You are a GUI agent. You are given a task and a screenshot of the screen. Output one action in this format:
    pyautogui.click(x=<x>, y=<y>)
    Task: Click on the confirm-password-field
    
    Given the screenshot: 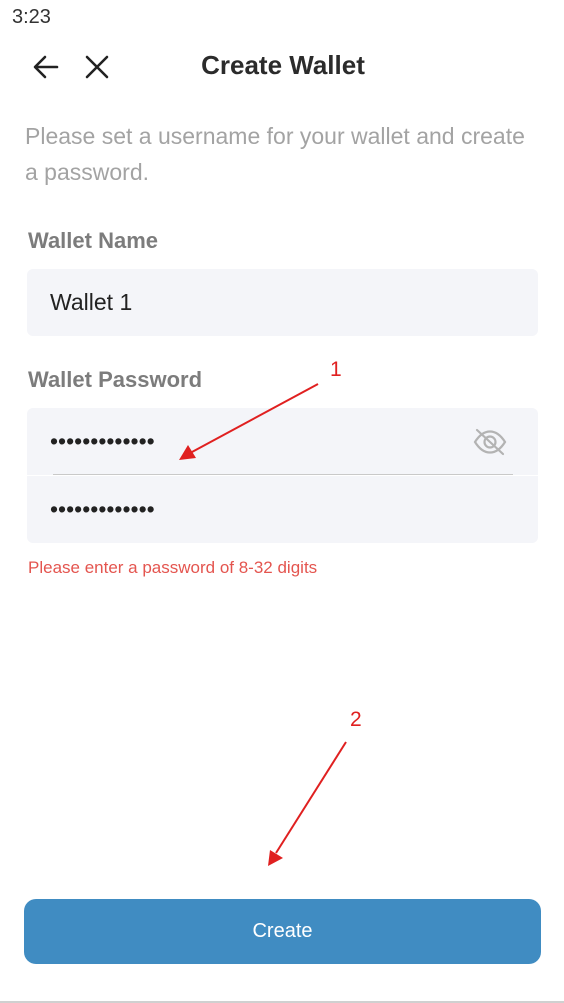 What is the action you would take?
    pyautogui.click(x=282, y=509)
    